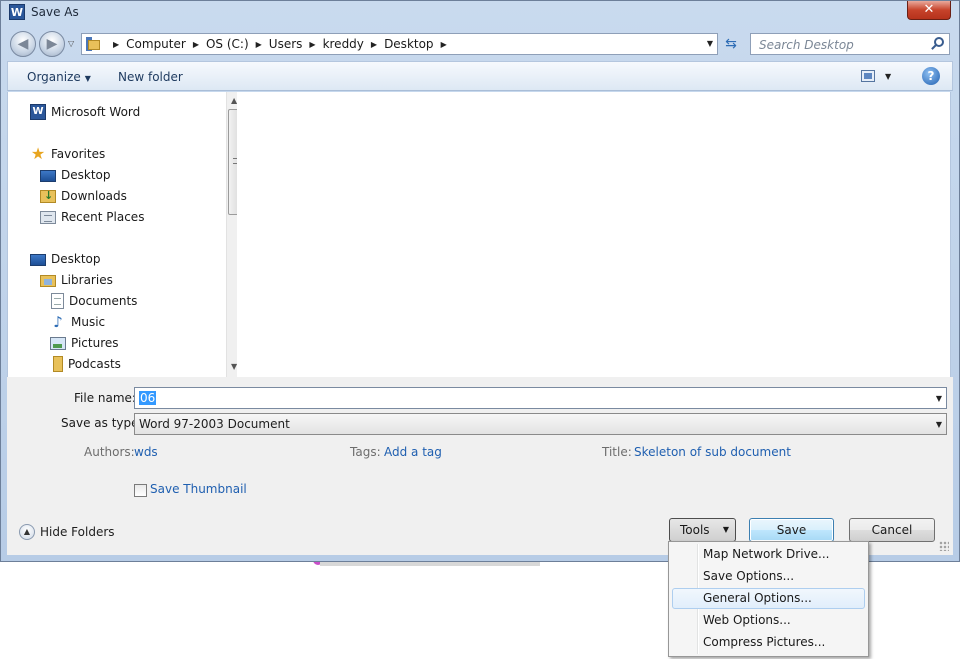  I want to click on sidebar-item-pictures: Pictures, so click(84, 343).